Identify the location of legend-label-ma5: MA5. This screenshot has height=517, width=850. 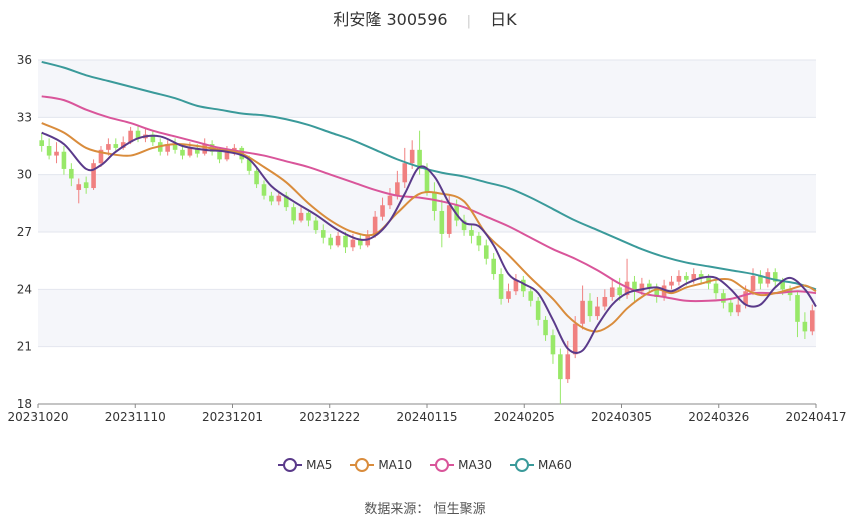
(319, 465).